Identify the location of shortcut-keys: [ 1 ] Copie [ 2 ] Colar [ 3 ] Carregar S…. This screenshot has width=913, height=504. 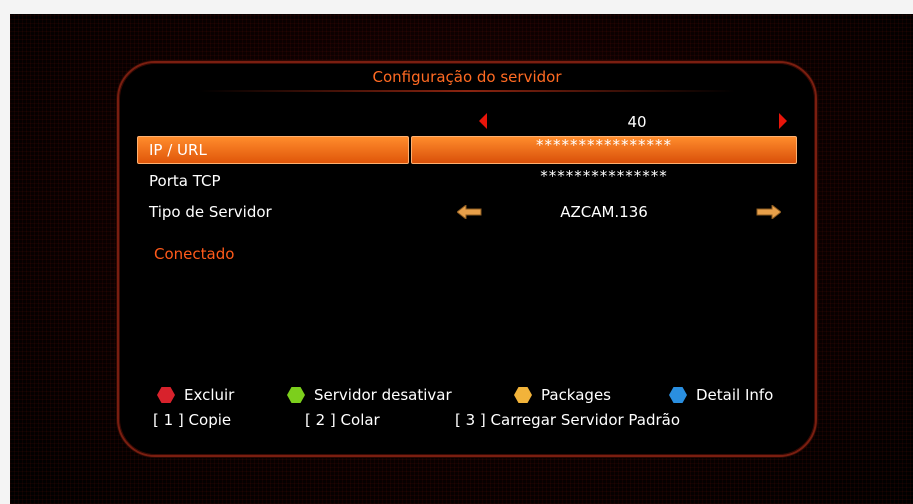
(478, 421).